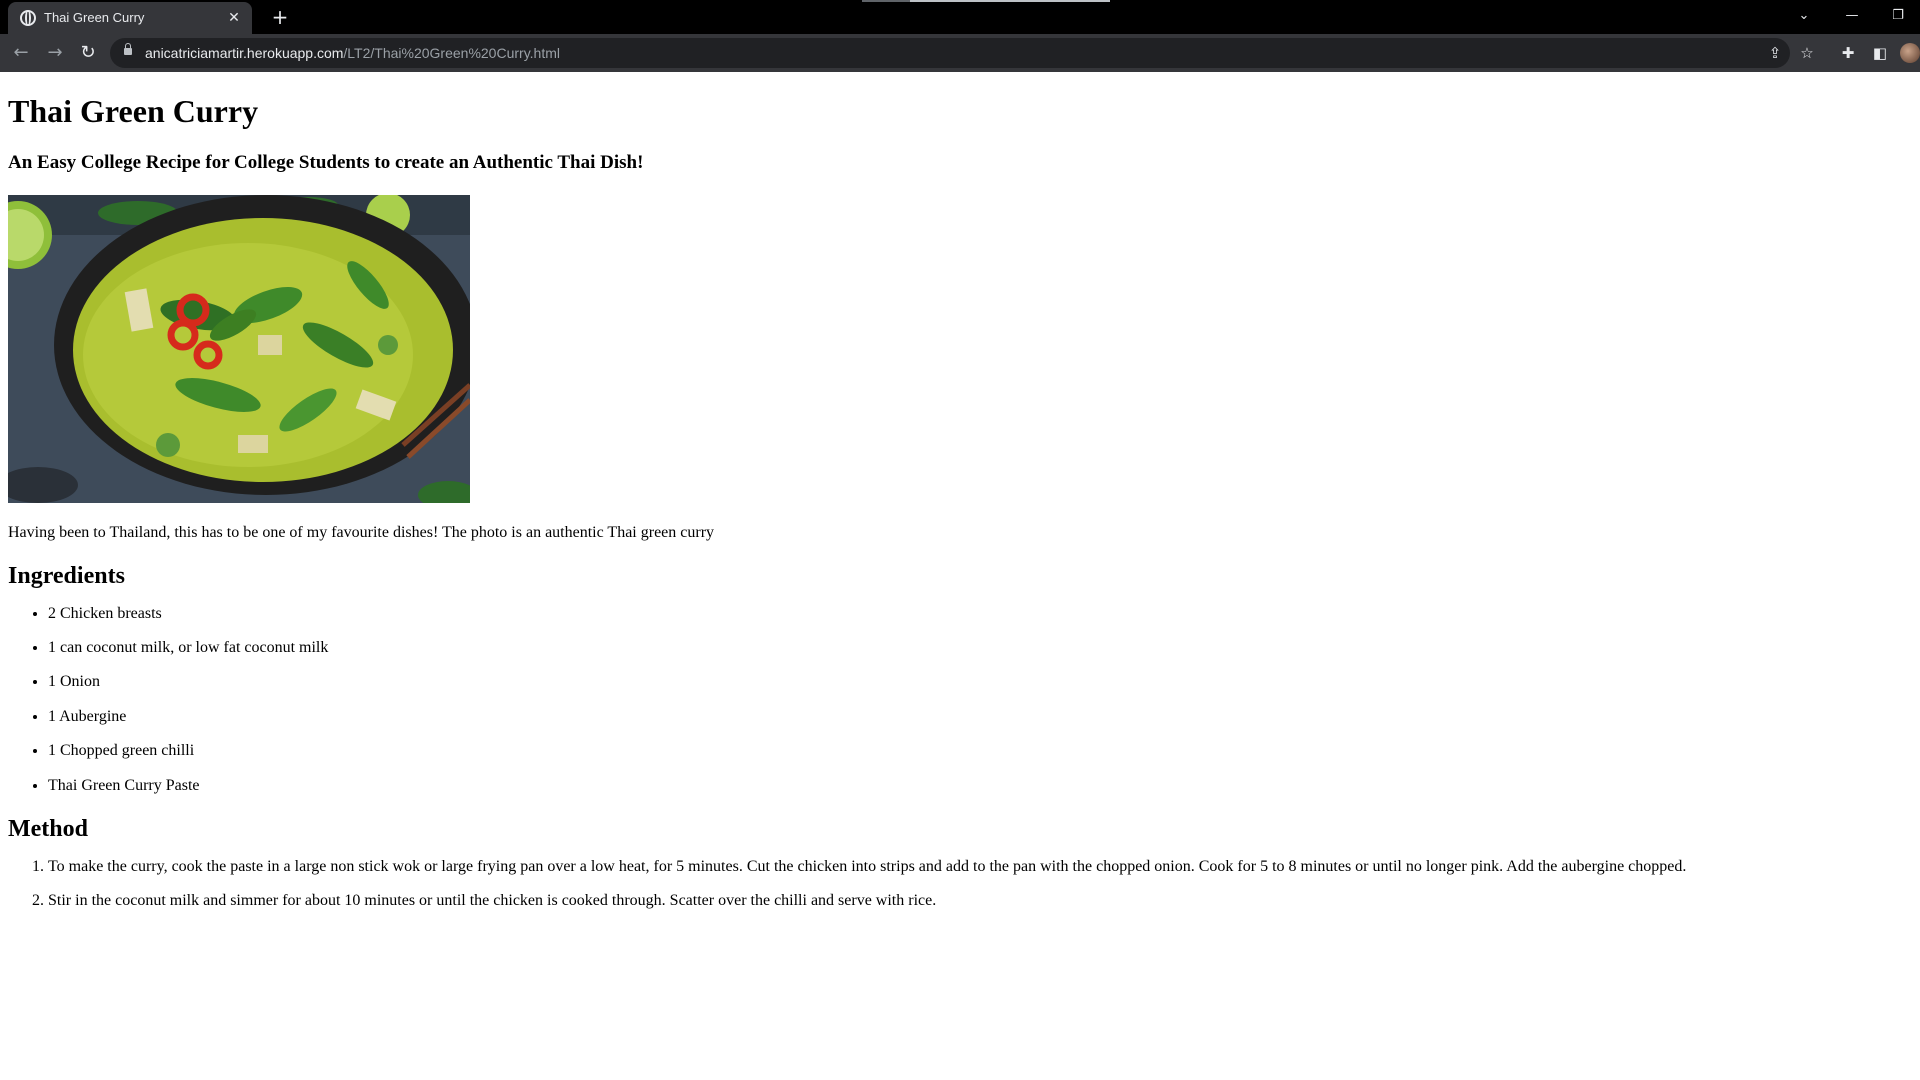  Describe the element at coordinates (280, 17) in the screenshot. I see `plus-icon: +` at that location.